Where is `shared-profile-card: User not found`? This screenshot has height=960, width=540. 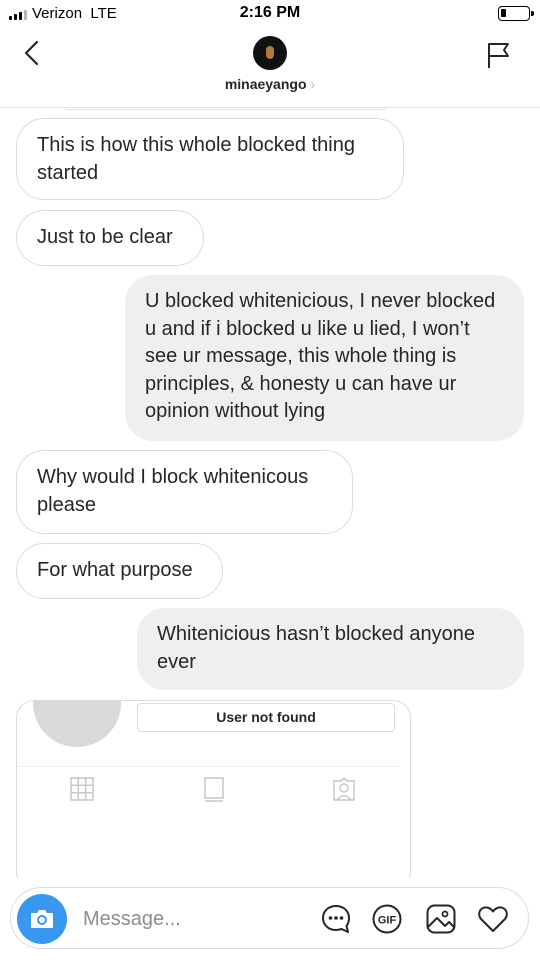 shared-profile-card: User not found is located at coordinates (213, 789).